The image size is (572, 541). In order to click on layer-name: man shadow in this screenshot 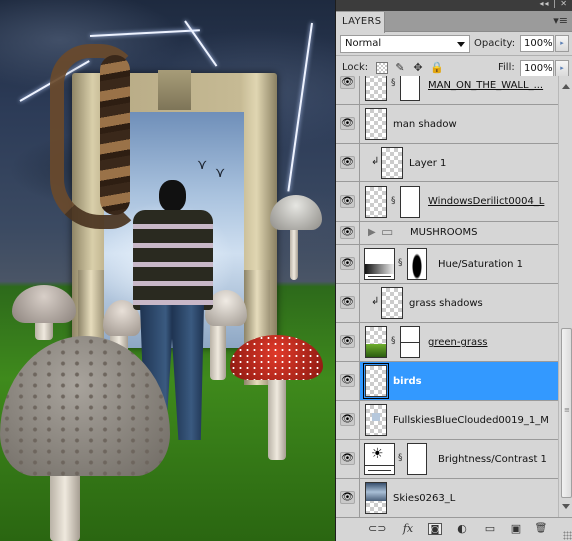, I will do `click(425, 124)`.